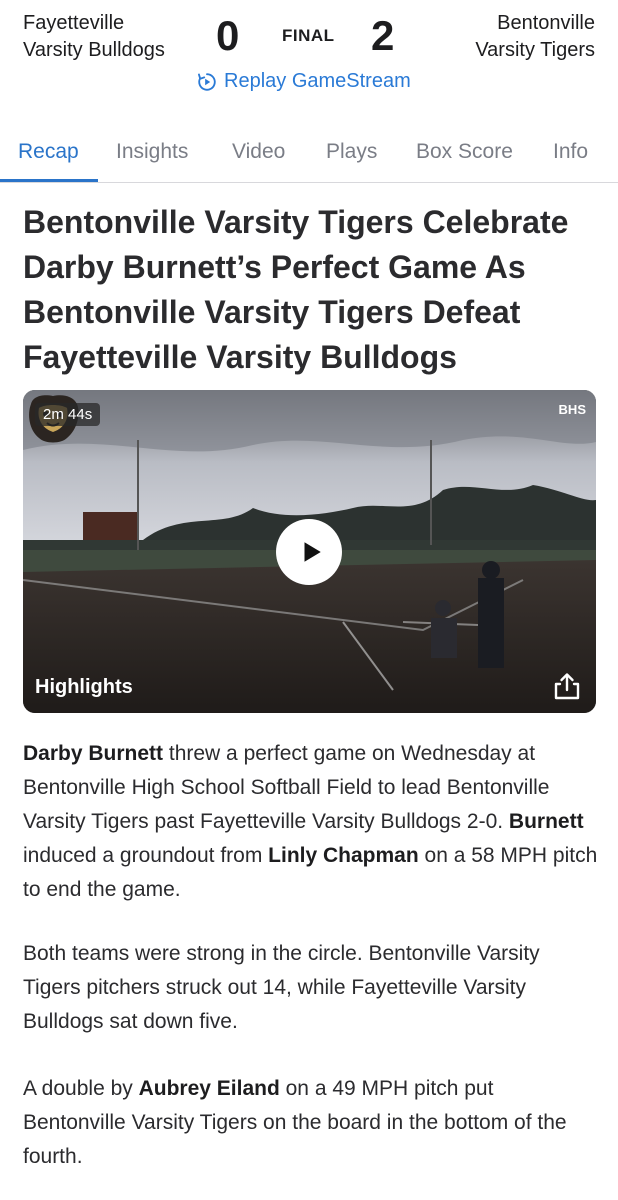 The height and width of the screenshot is (1200, 618). What do you see at coordinates (567, 686) in the screenshot?
I see `share-icon` at bounding box center [567, 686].